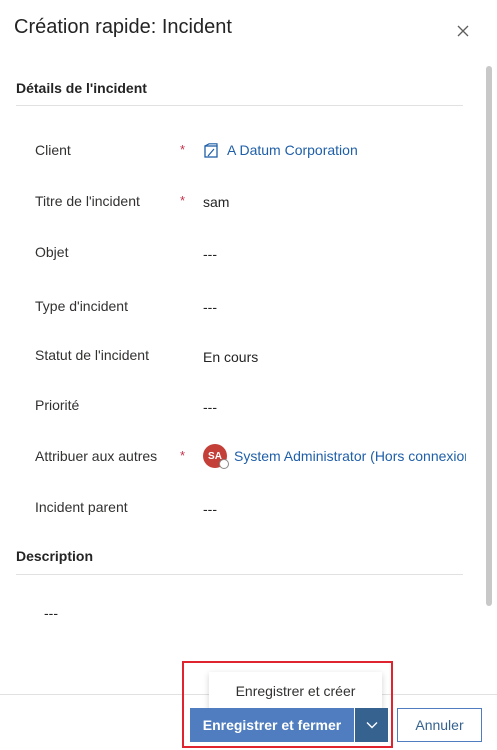 This screenshot has width=497, height=750. What do you see at coordinates (287, 704) in the screenshot?
I see `highlight-annotation-box` at bounding box center [287, 704].